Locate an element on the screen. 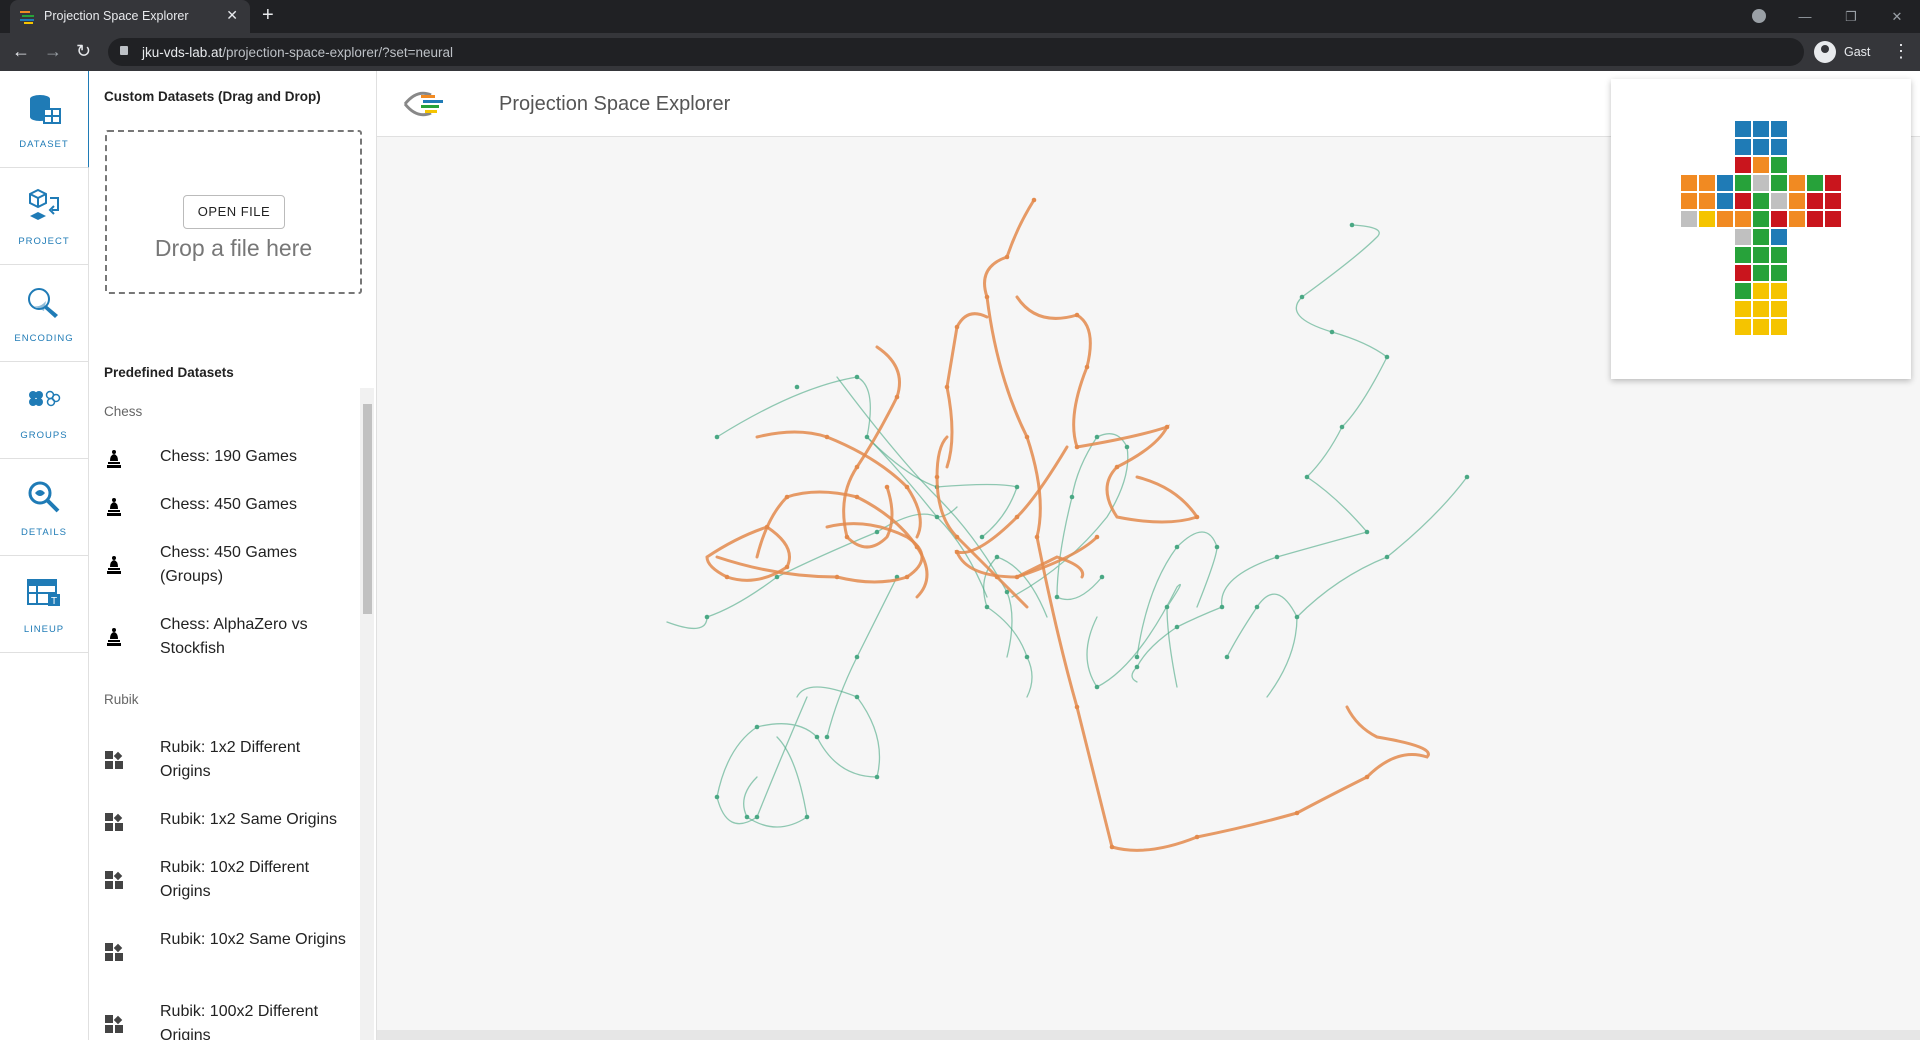 The image size is (1920, 1040). rail-item-dataset: DATASET is located at coordinates (45, 119).